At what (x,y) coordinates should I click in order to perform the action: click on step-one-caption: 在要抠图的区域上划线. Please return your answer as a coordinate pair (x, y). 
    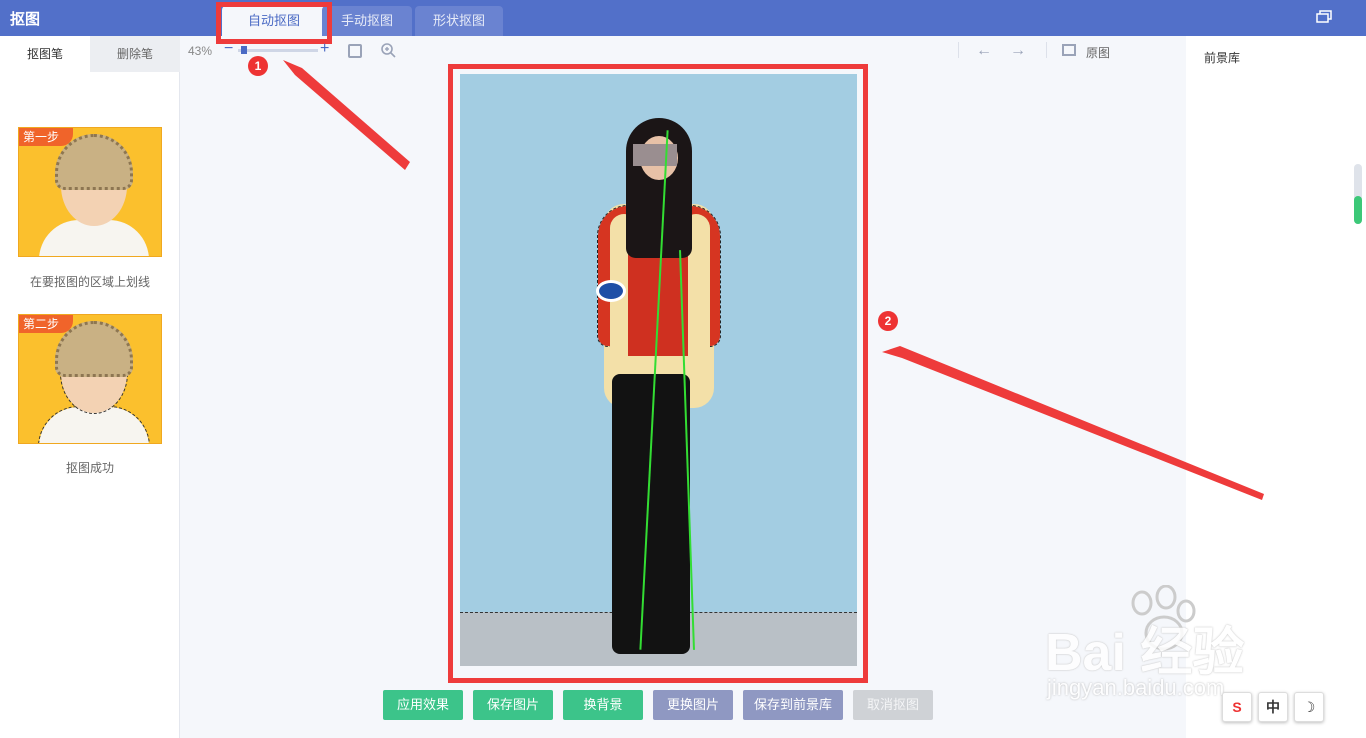
    Looking at the image, I should click on (89, 282).